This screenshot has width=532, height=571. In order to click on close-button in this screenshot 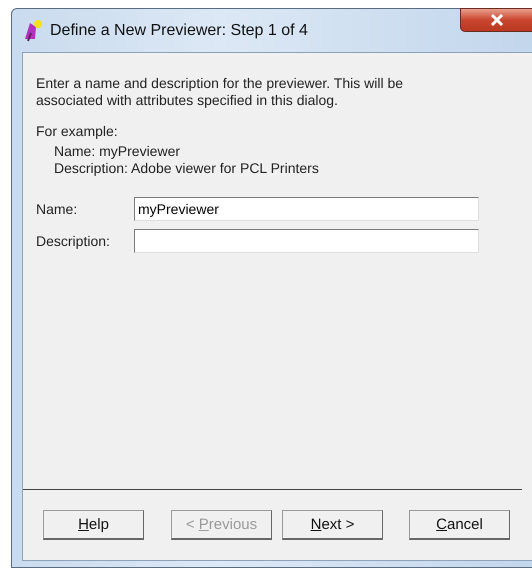, I will do `click(496, 20)`.